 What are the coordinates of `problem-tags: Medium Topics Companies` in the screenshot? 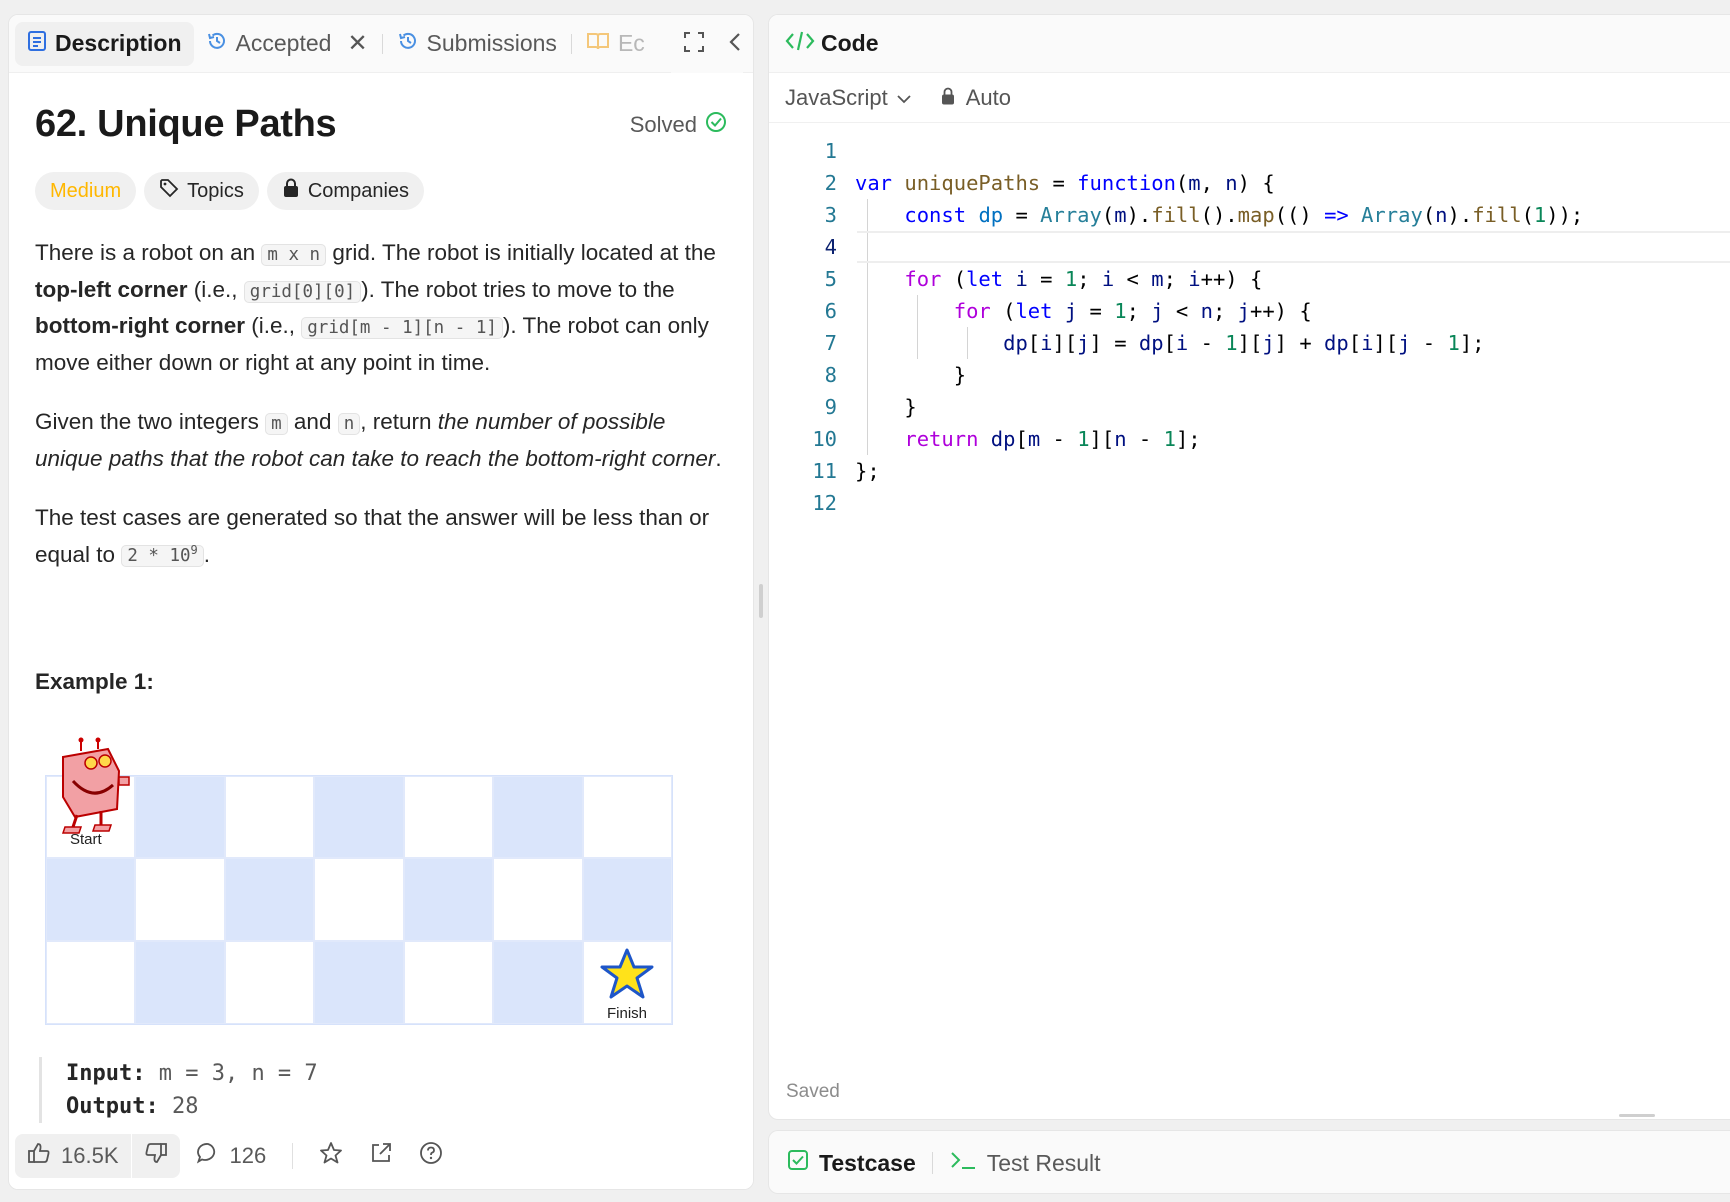 It's located at (381, 191).